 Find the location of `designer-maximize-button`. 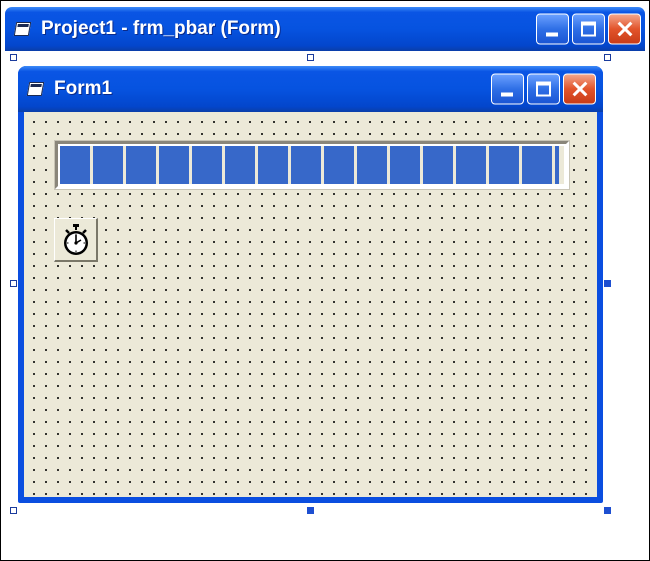

designer-maximize-button is located at coordinates (588, 29).